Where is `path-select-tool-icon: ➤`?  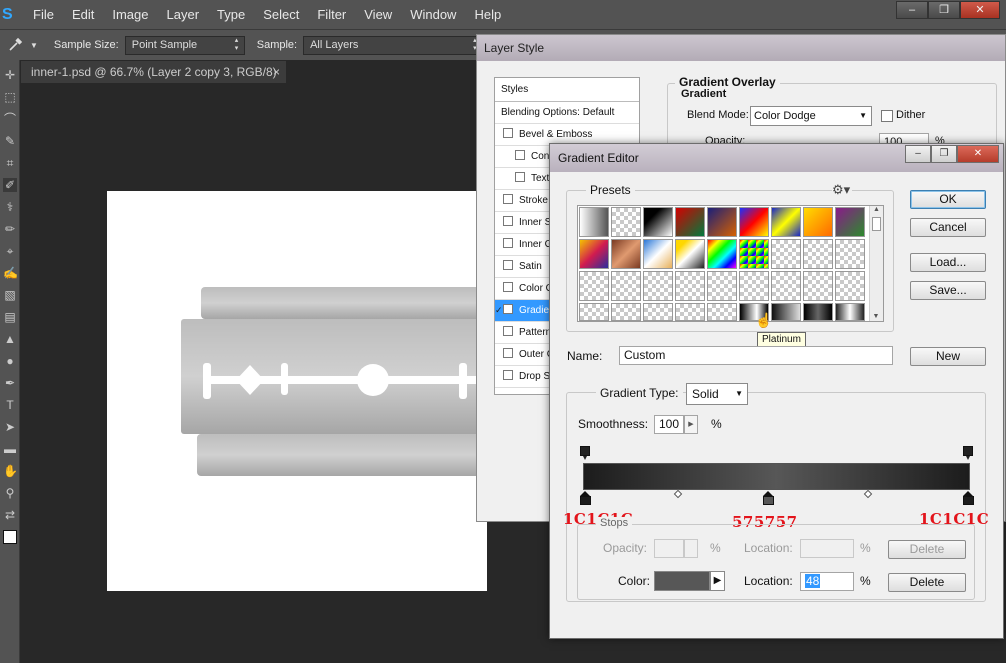 path-select-tool-icon: ➤ is located at coordinates (10, 427).